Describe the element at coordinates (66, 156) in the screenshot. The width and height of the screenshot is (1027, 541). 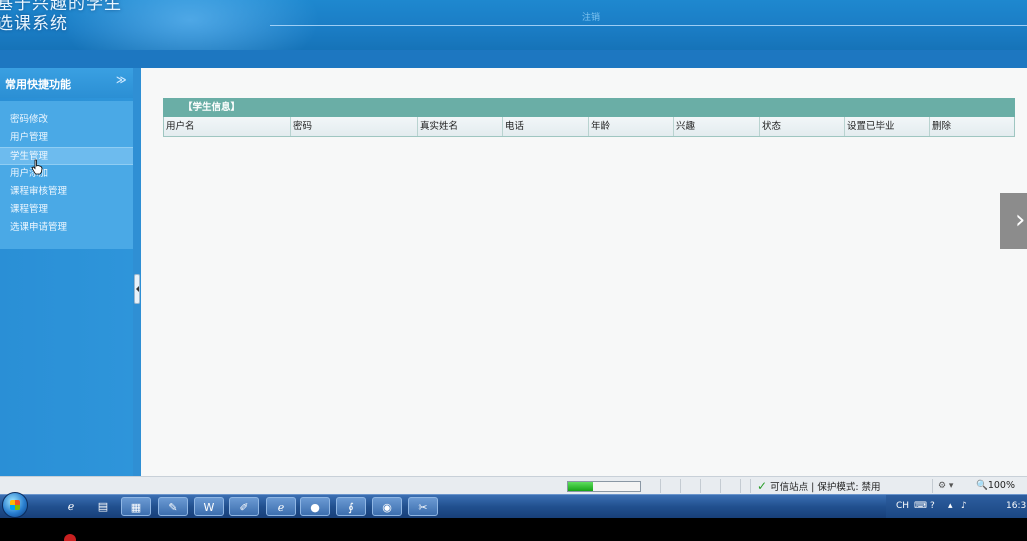
I see `sidebar-item-student-management: 学生管理` at that location.